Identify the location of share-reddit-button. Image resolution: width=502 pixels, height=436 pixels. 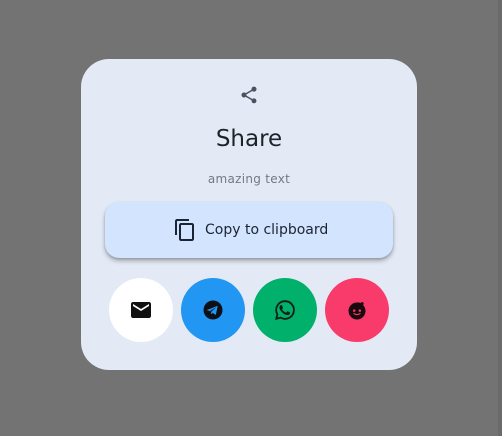
(357, 310).